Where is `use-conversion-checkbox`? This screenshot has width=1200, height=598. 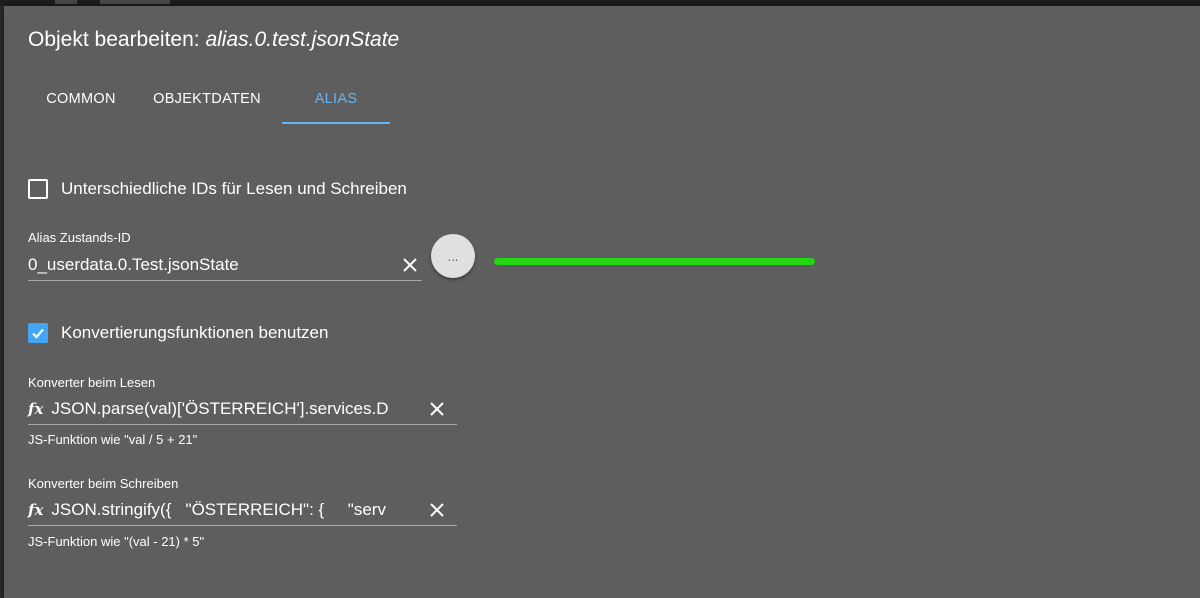
use-conversion-checkbox is located at coordinates (38, 333).